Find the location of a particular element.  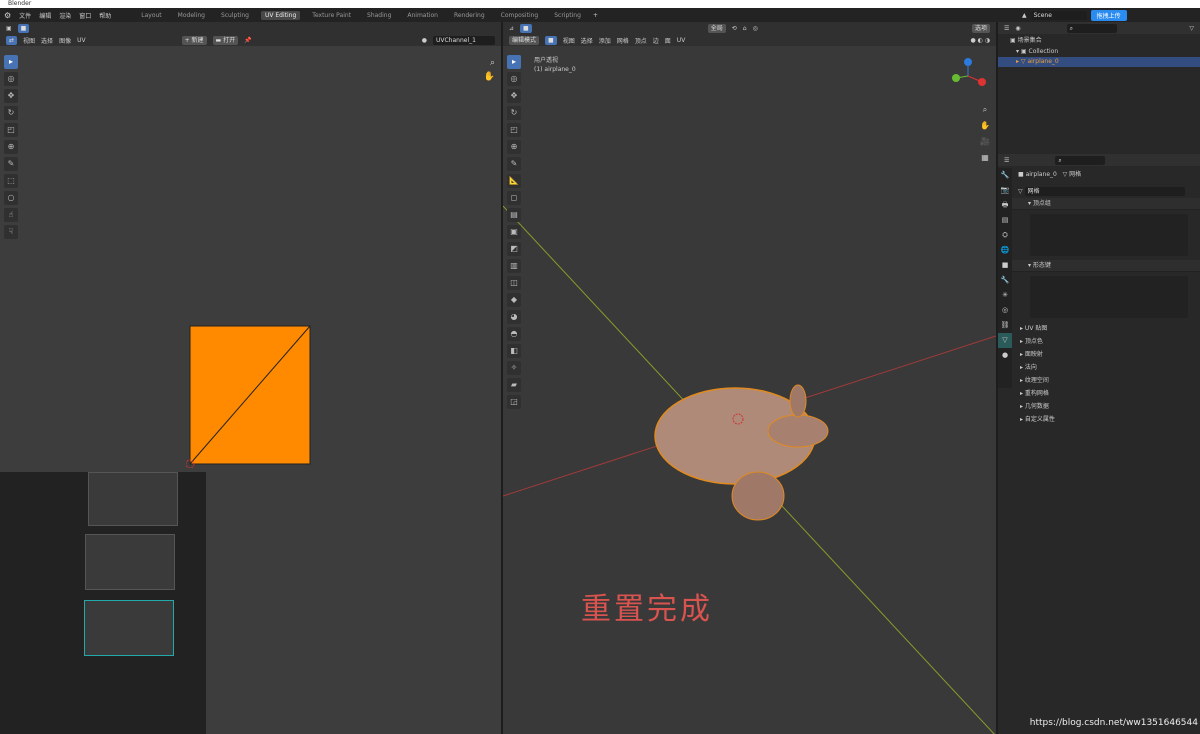

menu-uv: UV is located at coordinates (681, 40).